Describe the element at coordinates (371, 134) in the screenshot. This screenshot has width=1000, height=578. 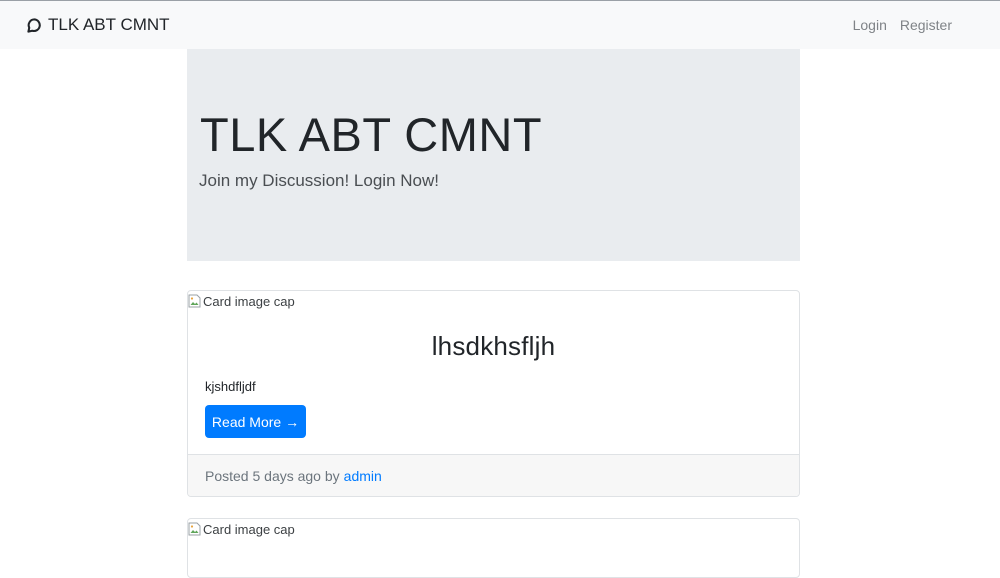
I see `jumbotron-title: TLK ABT CMNT` at that location.